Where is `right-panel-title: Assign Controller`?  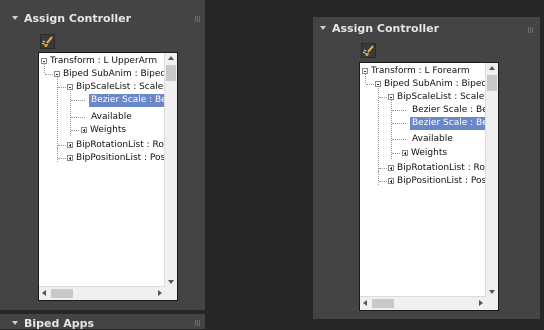
right-panel-title: Assign Controller is located at coordinates (386, 28).